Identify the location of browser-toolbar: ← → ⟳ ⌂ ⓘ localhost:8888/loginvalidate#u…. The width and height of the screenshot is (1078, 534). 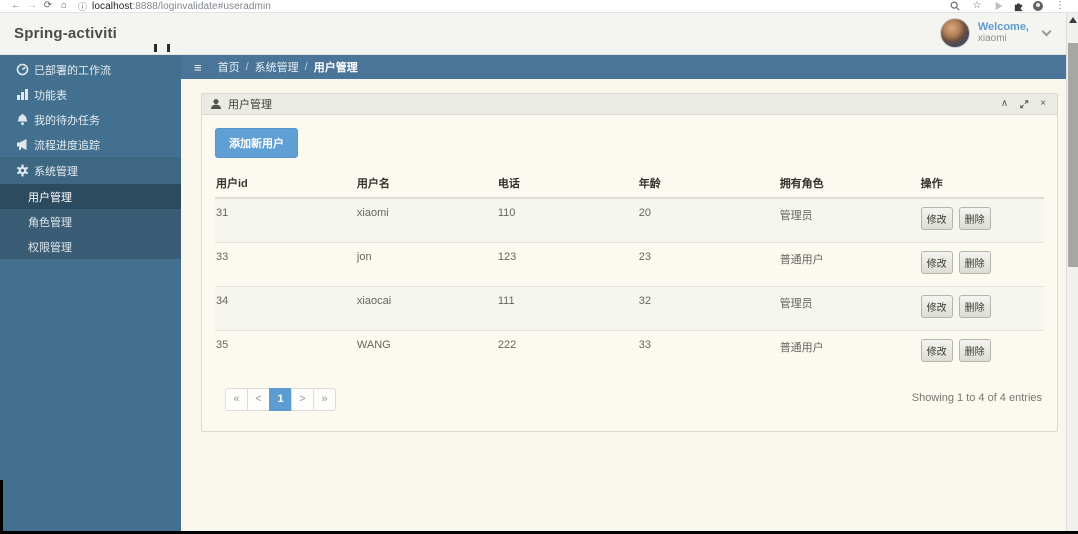
(539, 6).